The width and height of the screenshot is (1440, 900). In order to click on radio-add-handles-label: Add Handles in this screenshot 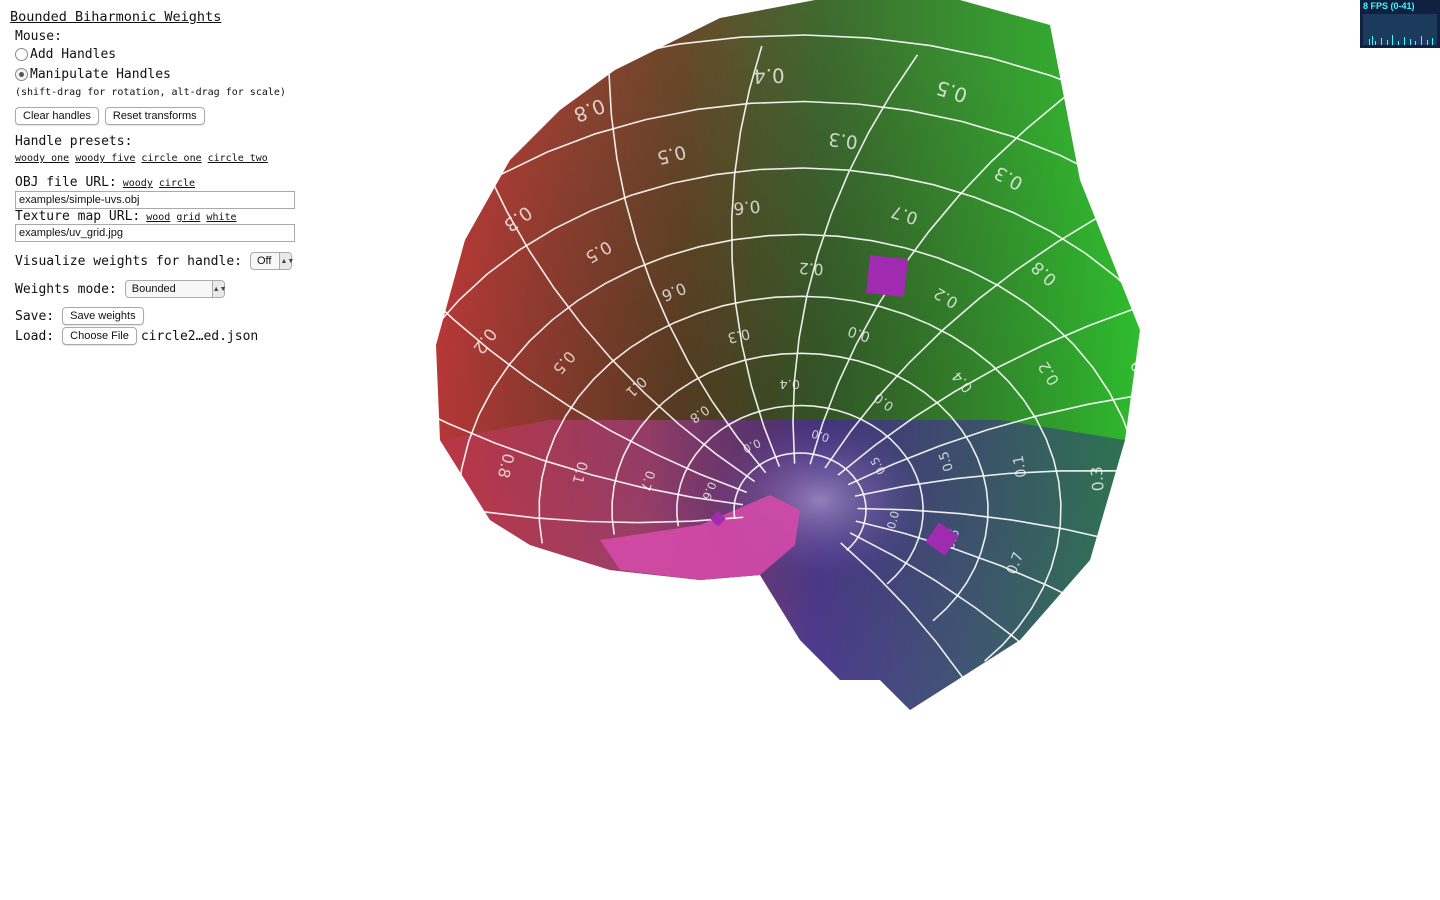, I will do `click(73, 54)`.